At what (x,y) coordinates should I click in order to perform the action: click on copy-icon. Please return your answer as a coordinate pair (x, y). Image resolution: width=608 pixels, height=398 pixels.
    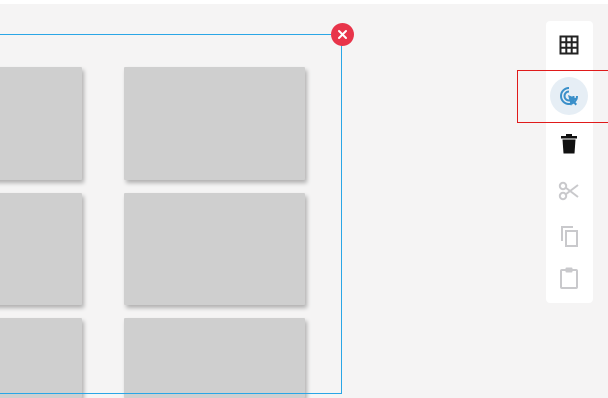
    Looking at the image, I should click on (569, 236).